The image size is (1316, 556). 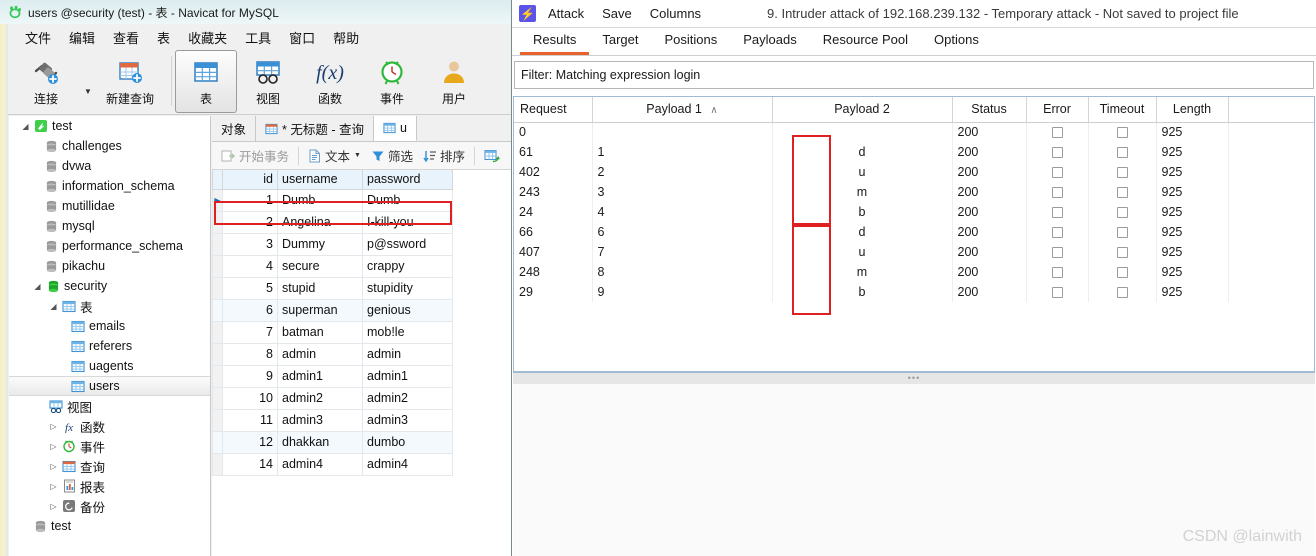 What do you see at coordinates (682, 110) in the screenshot?
I see `column-header-payload1: Payload 1 ∧` at bounding box center [682, 110].